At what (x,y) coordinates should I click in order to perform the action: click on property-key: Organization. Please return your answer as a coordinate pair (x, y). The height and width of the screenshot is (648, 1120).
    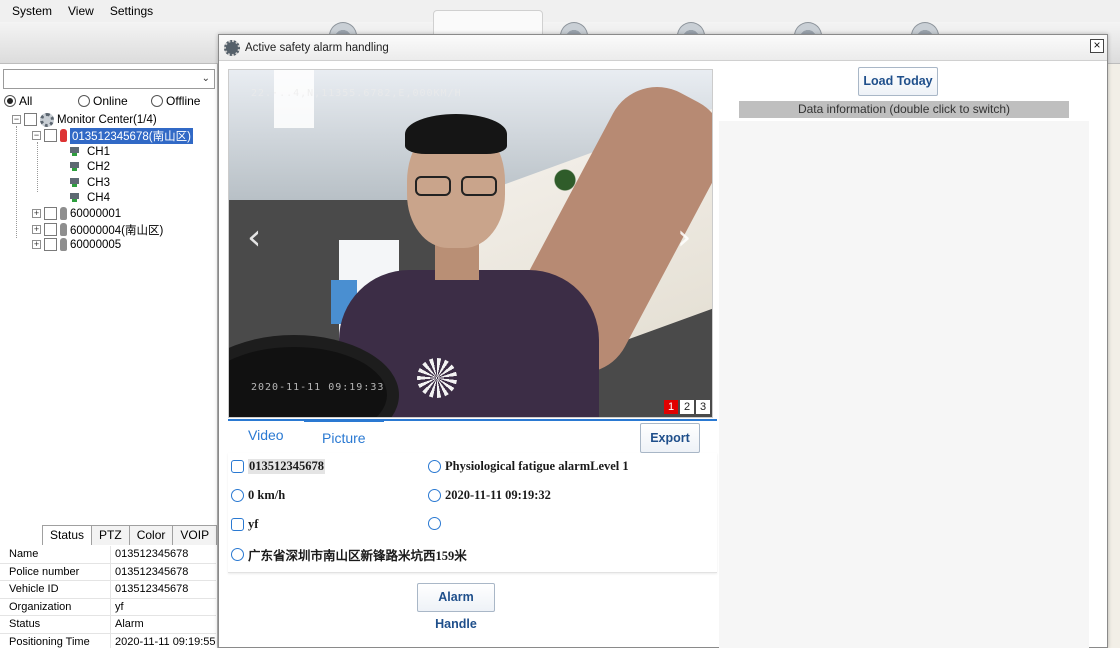
    Looking at the image, I should click on (40, 606).